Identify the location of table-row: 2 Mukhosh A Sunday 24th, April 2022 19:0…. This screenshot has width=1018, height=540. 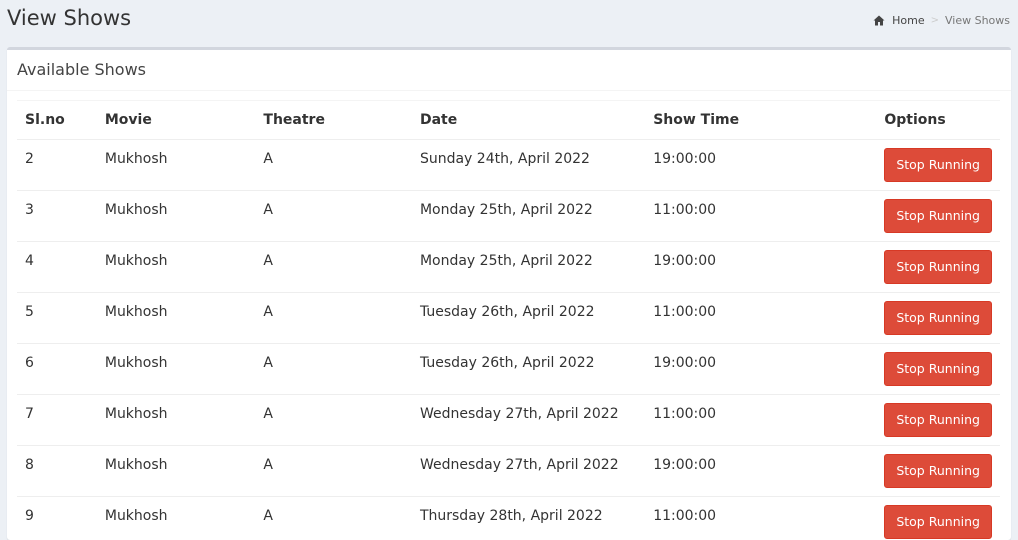
(508, 165).